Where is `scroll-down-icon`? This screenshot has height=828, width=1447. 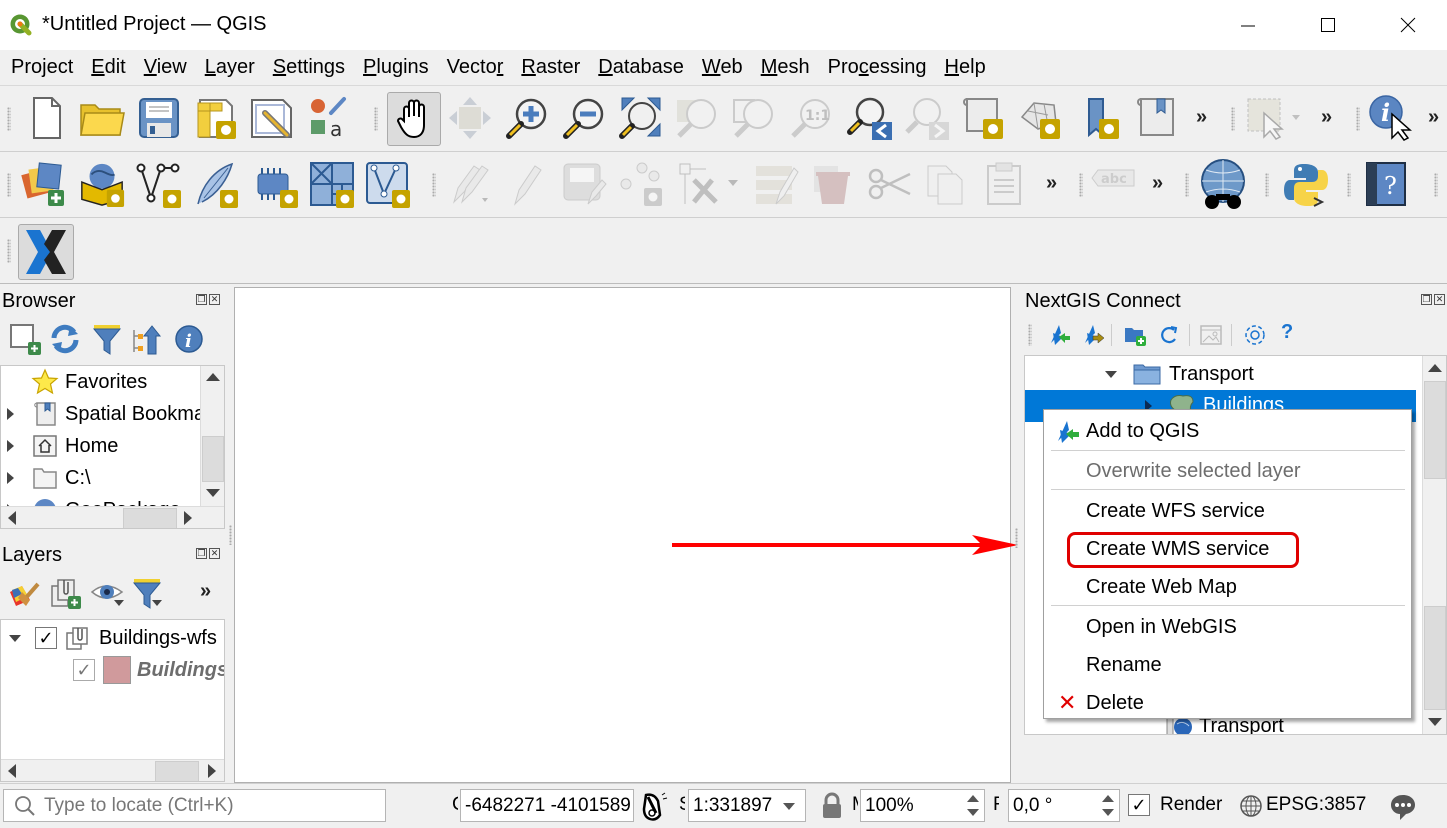 scroll-down-icon is located at coordinates (213, 493).